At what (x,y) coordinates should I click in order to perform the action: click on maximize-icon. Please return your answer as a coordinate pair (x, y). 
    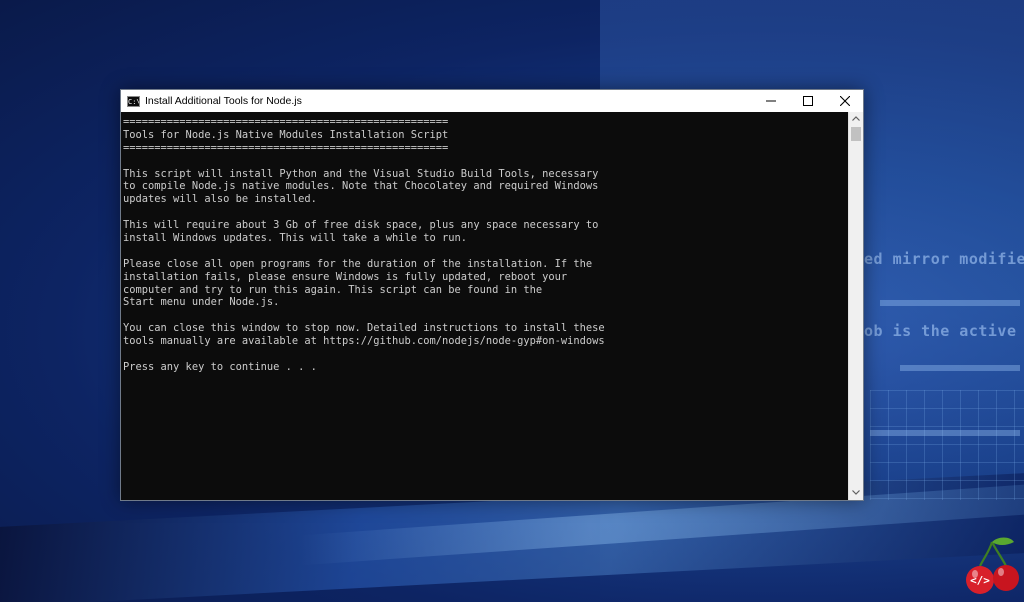
    Looking at the image, I should click on (807, 101).